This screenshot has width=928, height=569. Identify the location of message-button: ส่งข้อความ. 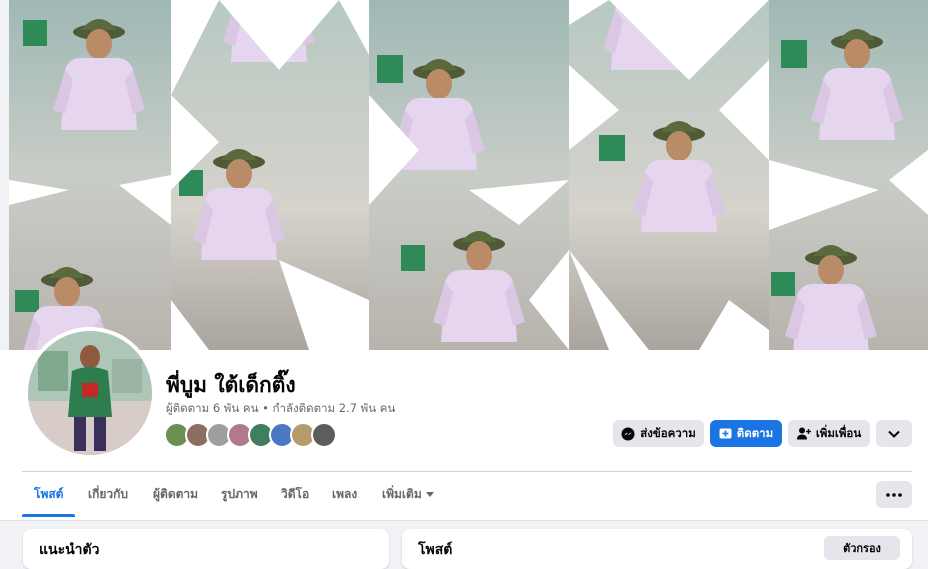
(658, 433).